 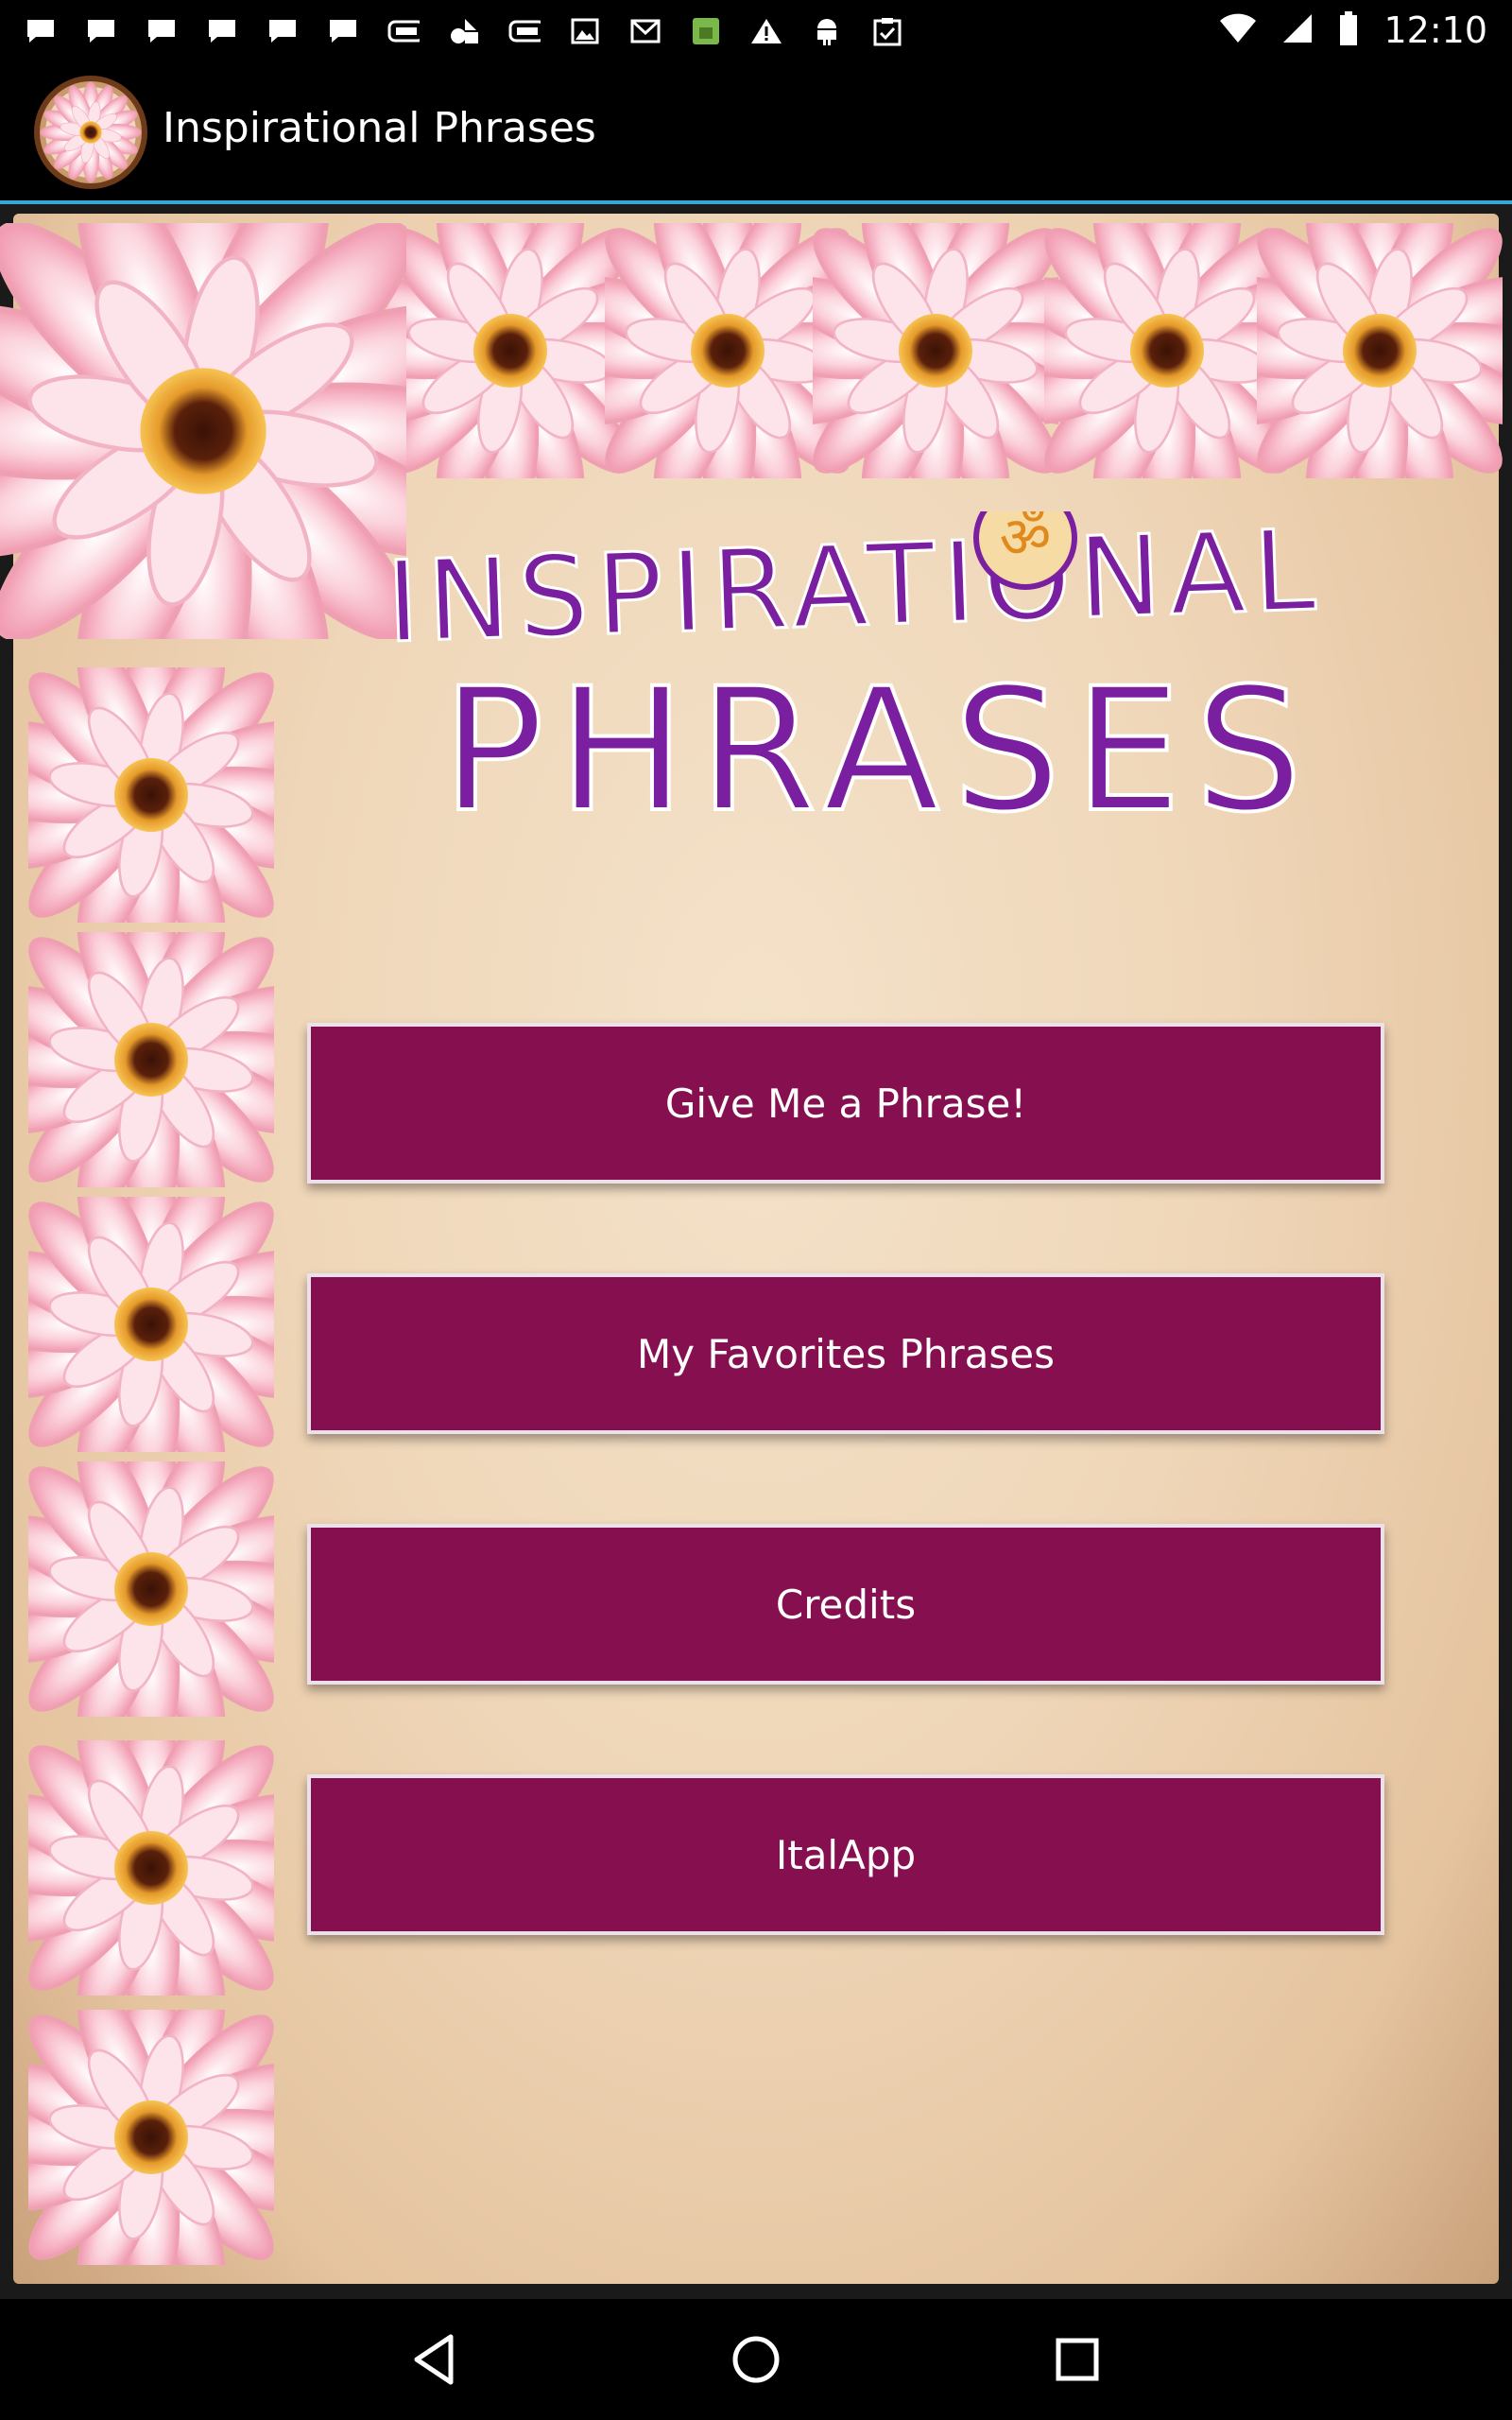 What do you see at coordinates (90, 132) in the screenshot?
I see `app-logo-icon` at bounding box center [90, 132].